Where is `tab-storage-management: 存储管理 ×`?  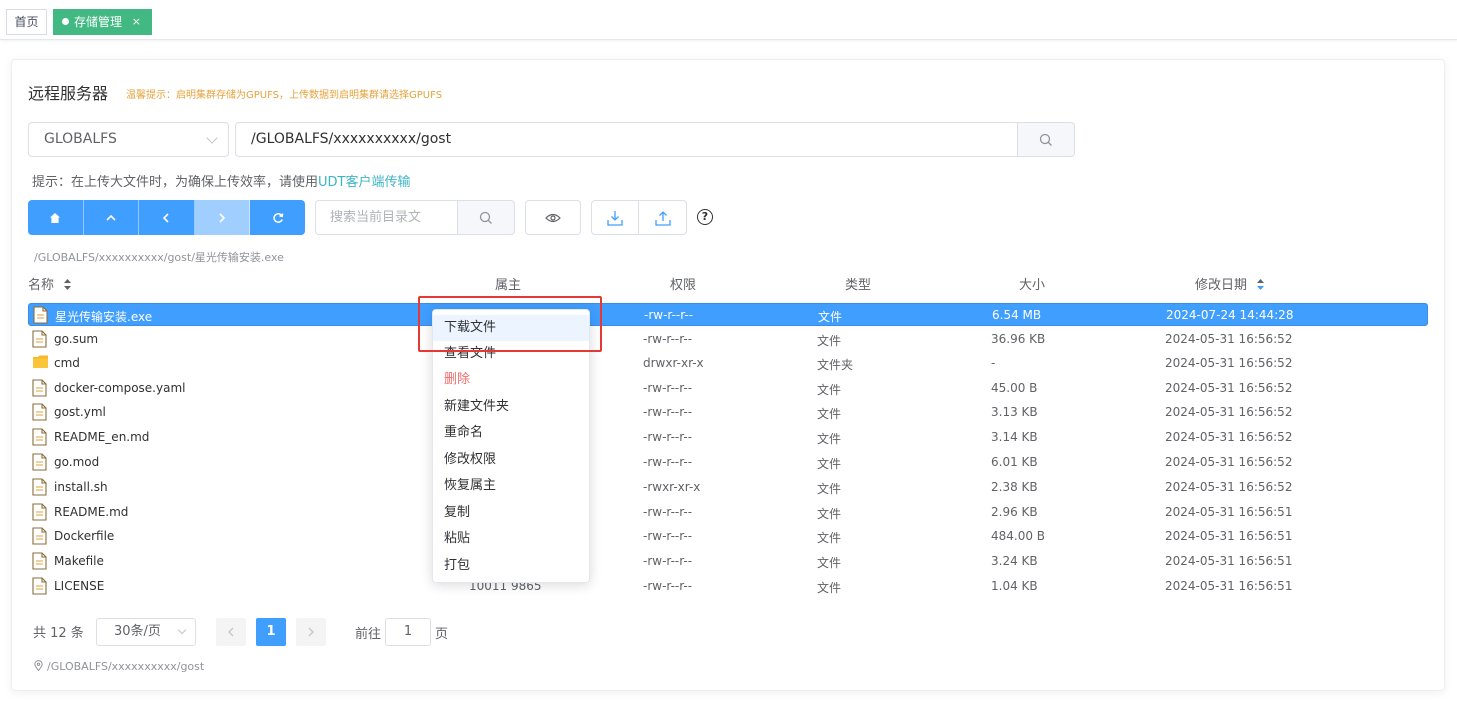 tab-storage-management: 存储管理 × is located at coordinates (102, 22).